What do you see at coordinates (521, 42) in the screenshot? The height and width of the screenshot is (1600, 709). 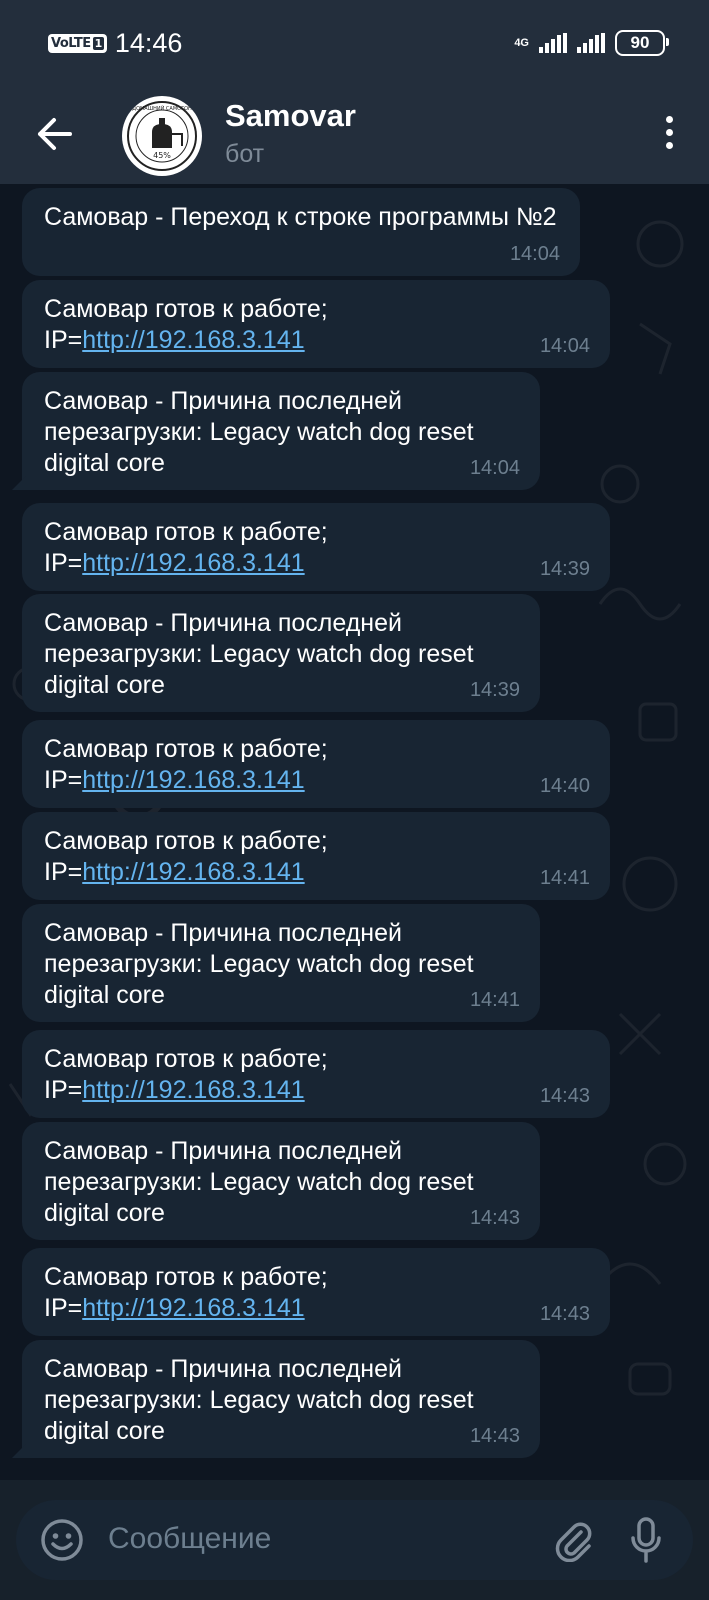 I see `network-type: 4G` at bounding box center [521, 42].